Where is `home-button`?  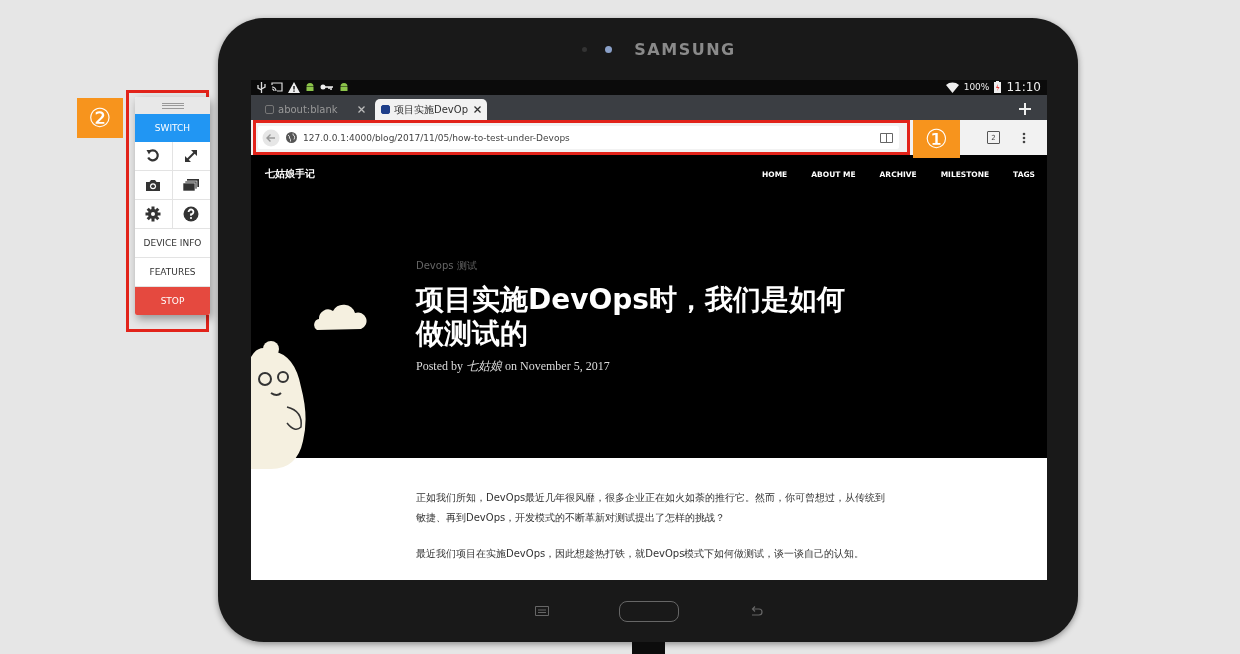
home-button is located at coordinates (649, 611).